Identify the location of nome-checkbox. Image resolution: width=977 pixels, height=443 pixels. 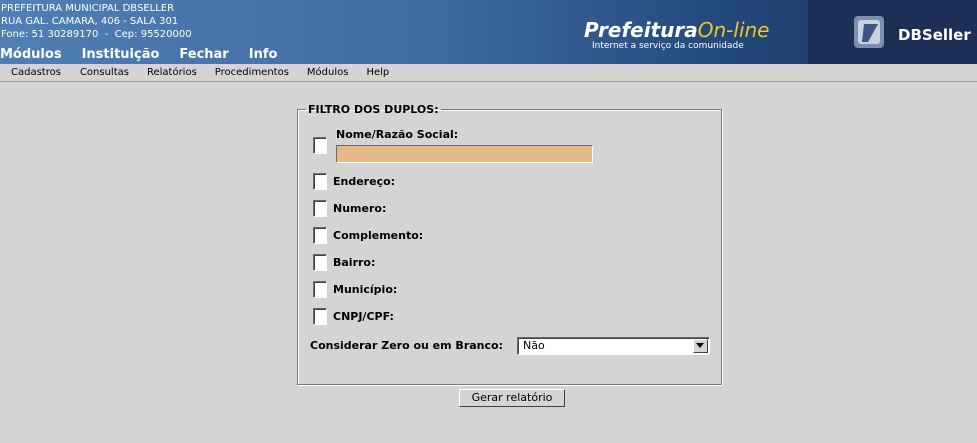
(320, 145).